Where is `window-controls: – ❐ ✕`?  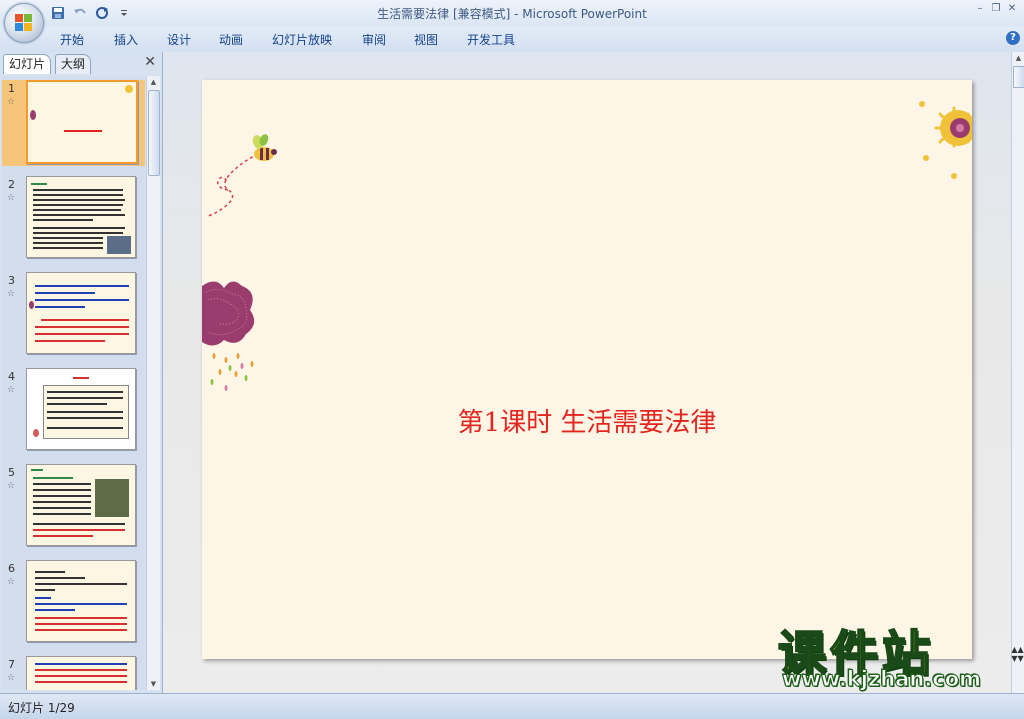
window-controls: – ❐ ✕ is located at coordinates (996, 9).